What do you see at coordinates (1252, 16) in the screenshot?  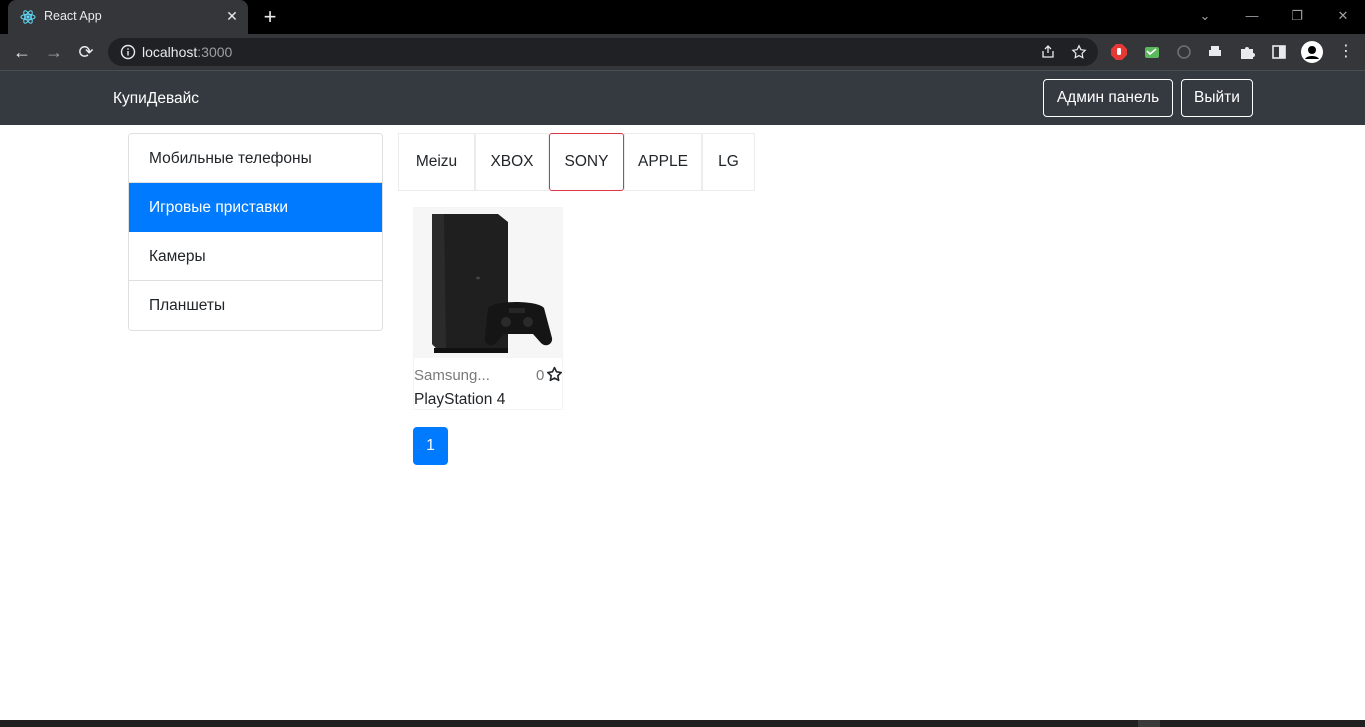 I see `minimize-icon: —` at bounding box center [1252, 16].